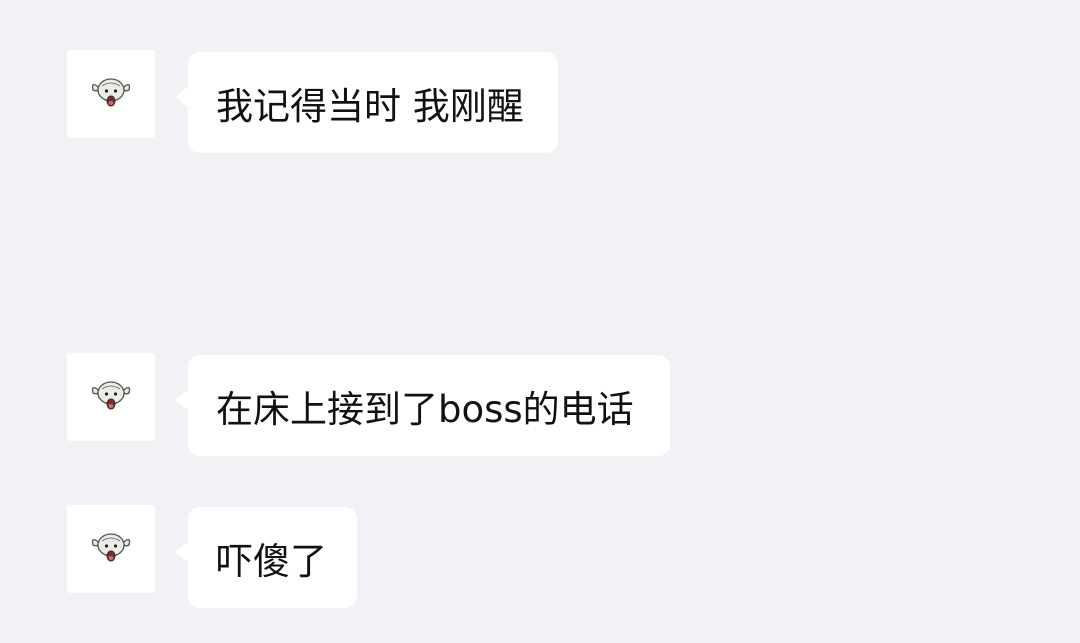 Image resolution: width=1080 pixels, height=643 pixels. What do you see at coordinates (266, 557) in the screenshot?
I see `message-bubble: 吓傻了` at bounding box center [266, 557].